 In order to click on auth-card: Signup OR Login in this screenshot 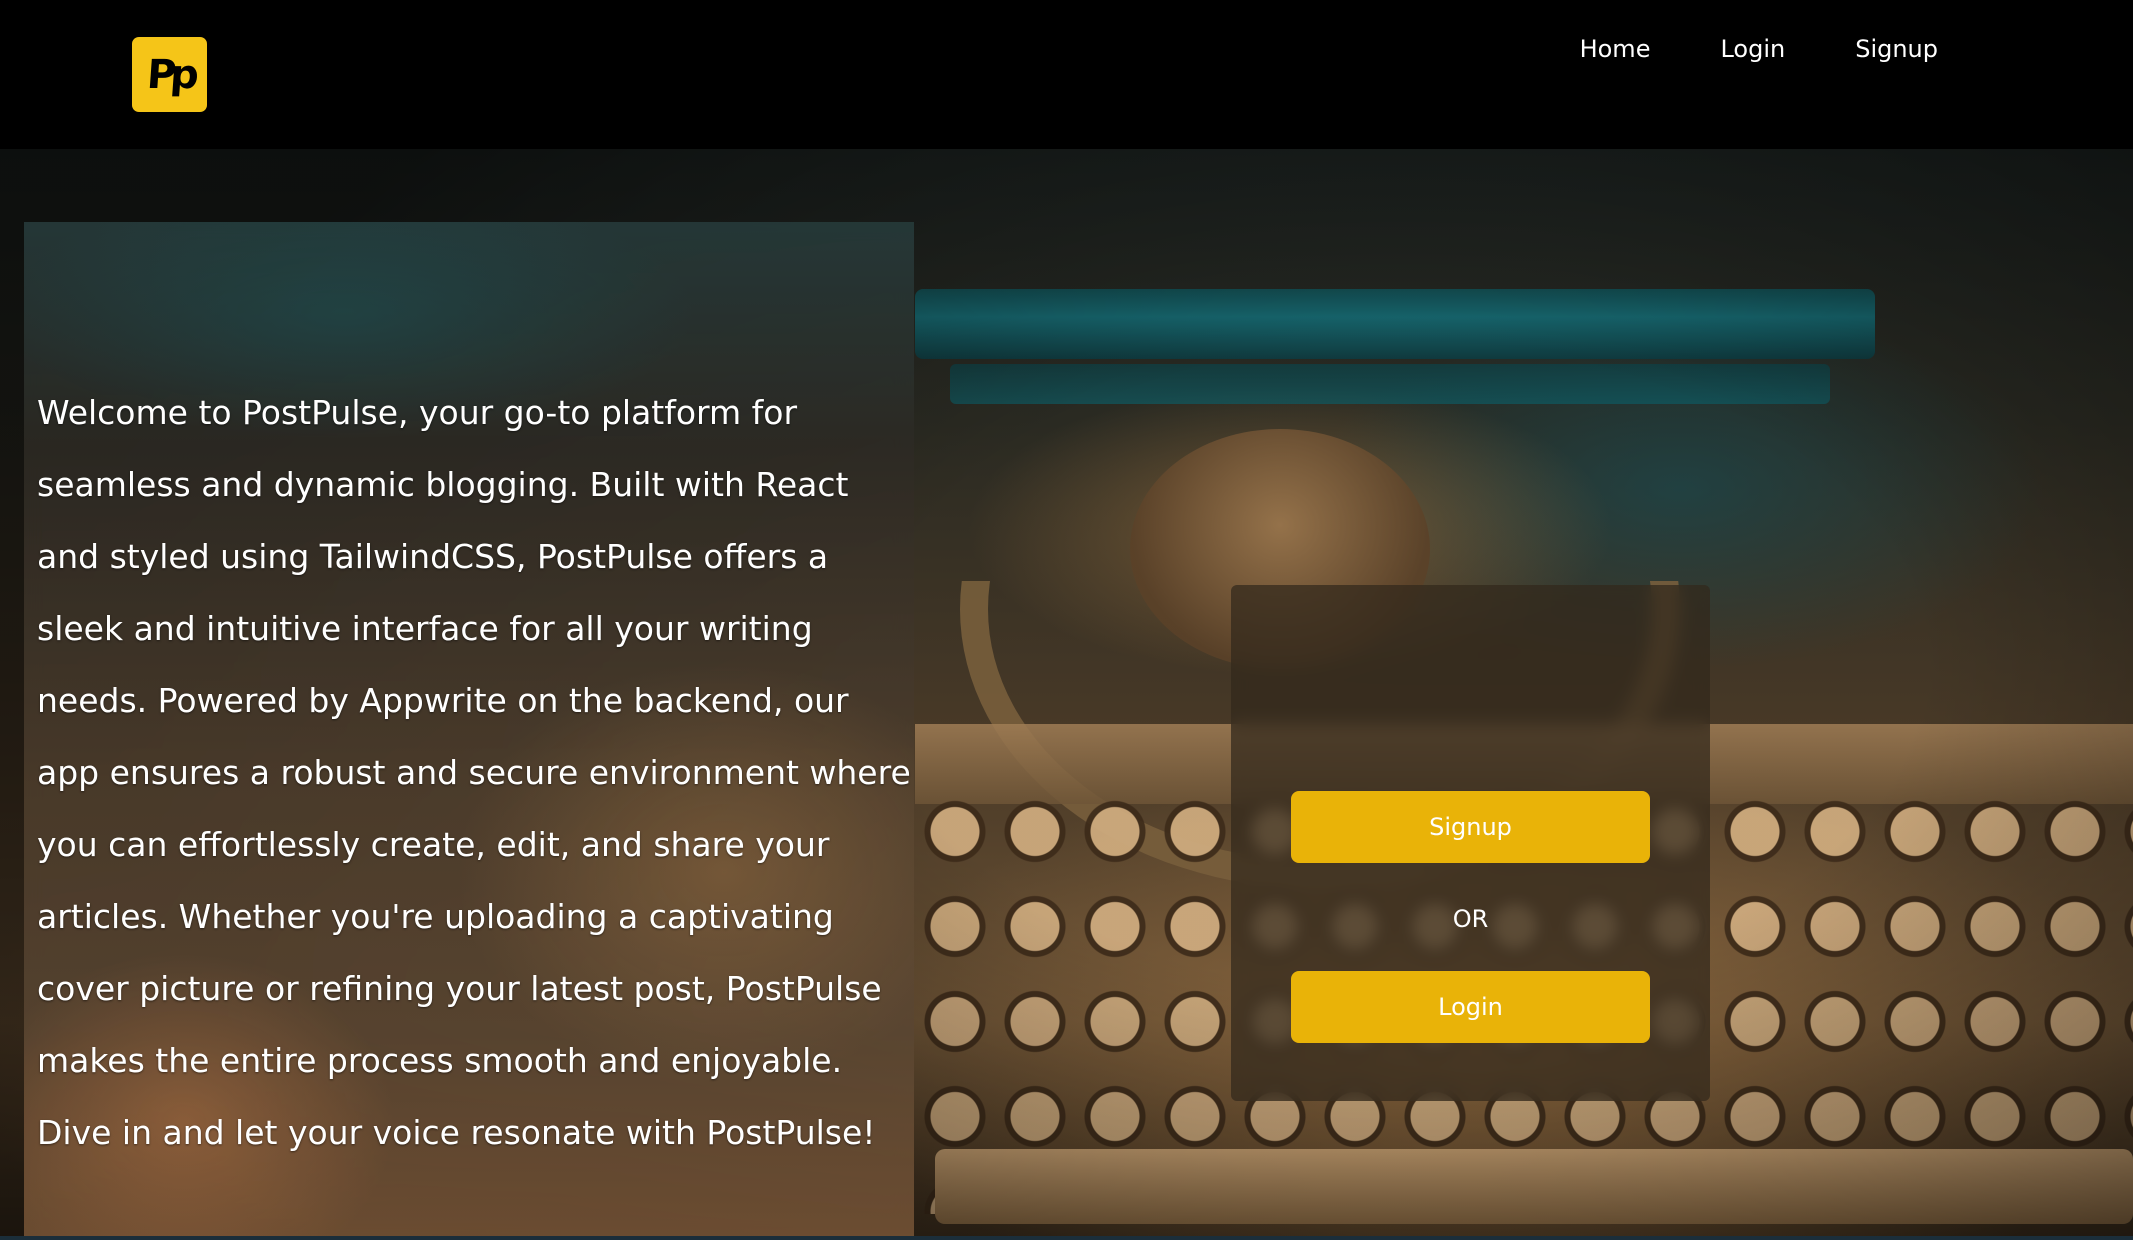, I will do `click(1470, 843)`.